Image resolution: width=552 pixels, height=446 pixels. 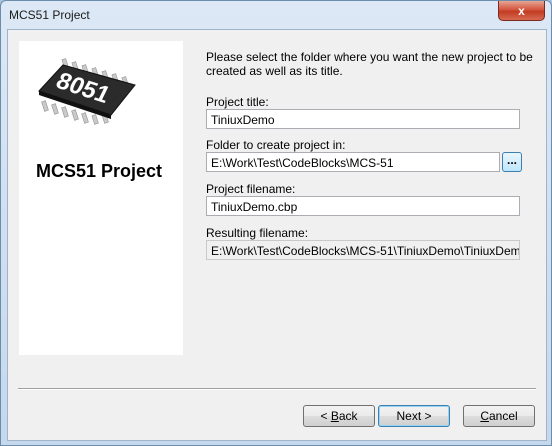 What do you see at coordinates (484, 416) in the screenshot?
I see `cancel-button-mnemonic: C` at bounding box center [484, 416].